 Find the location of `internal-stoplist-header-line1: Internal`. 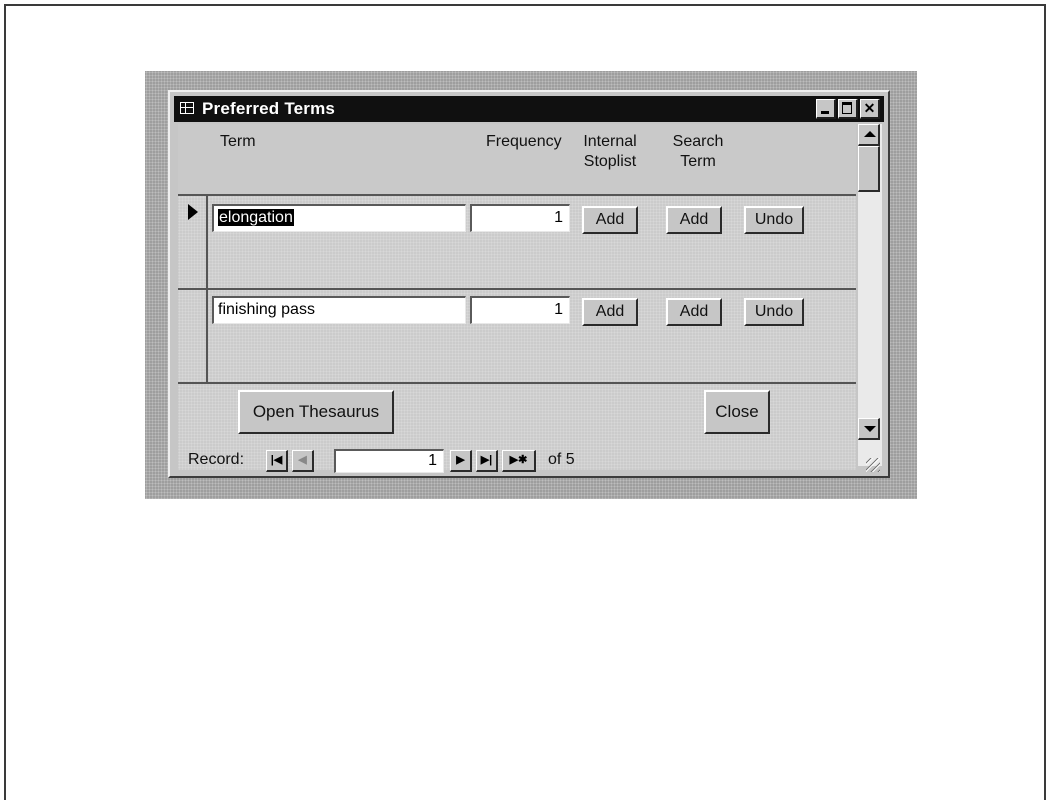

internal-stoplist-header-line1: Internal is located at coordinates (610, 141).